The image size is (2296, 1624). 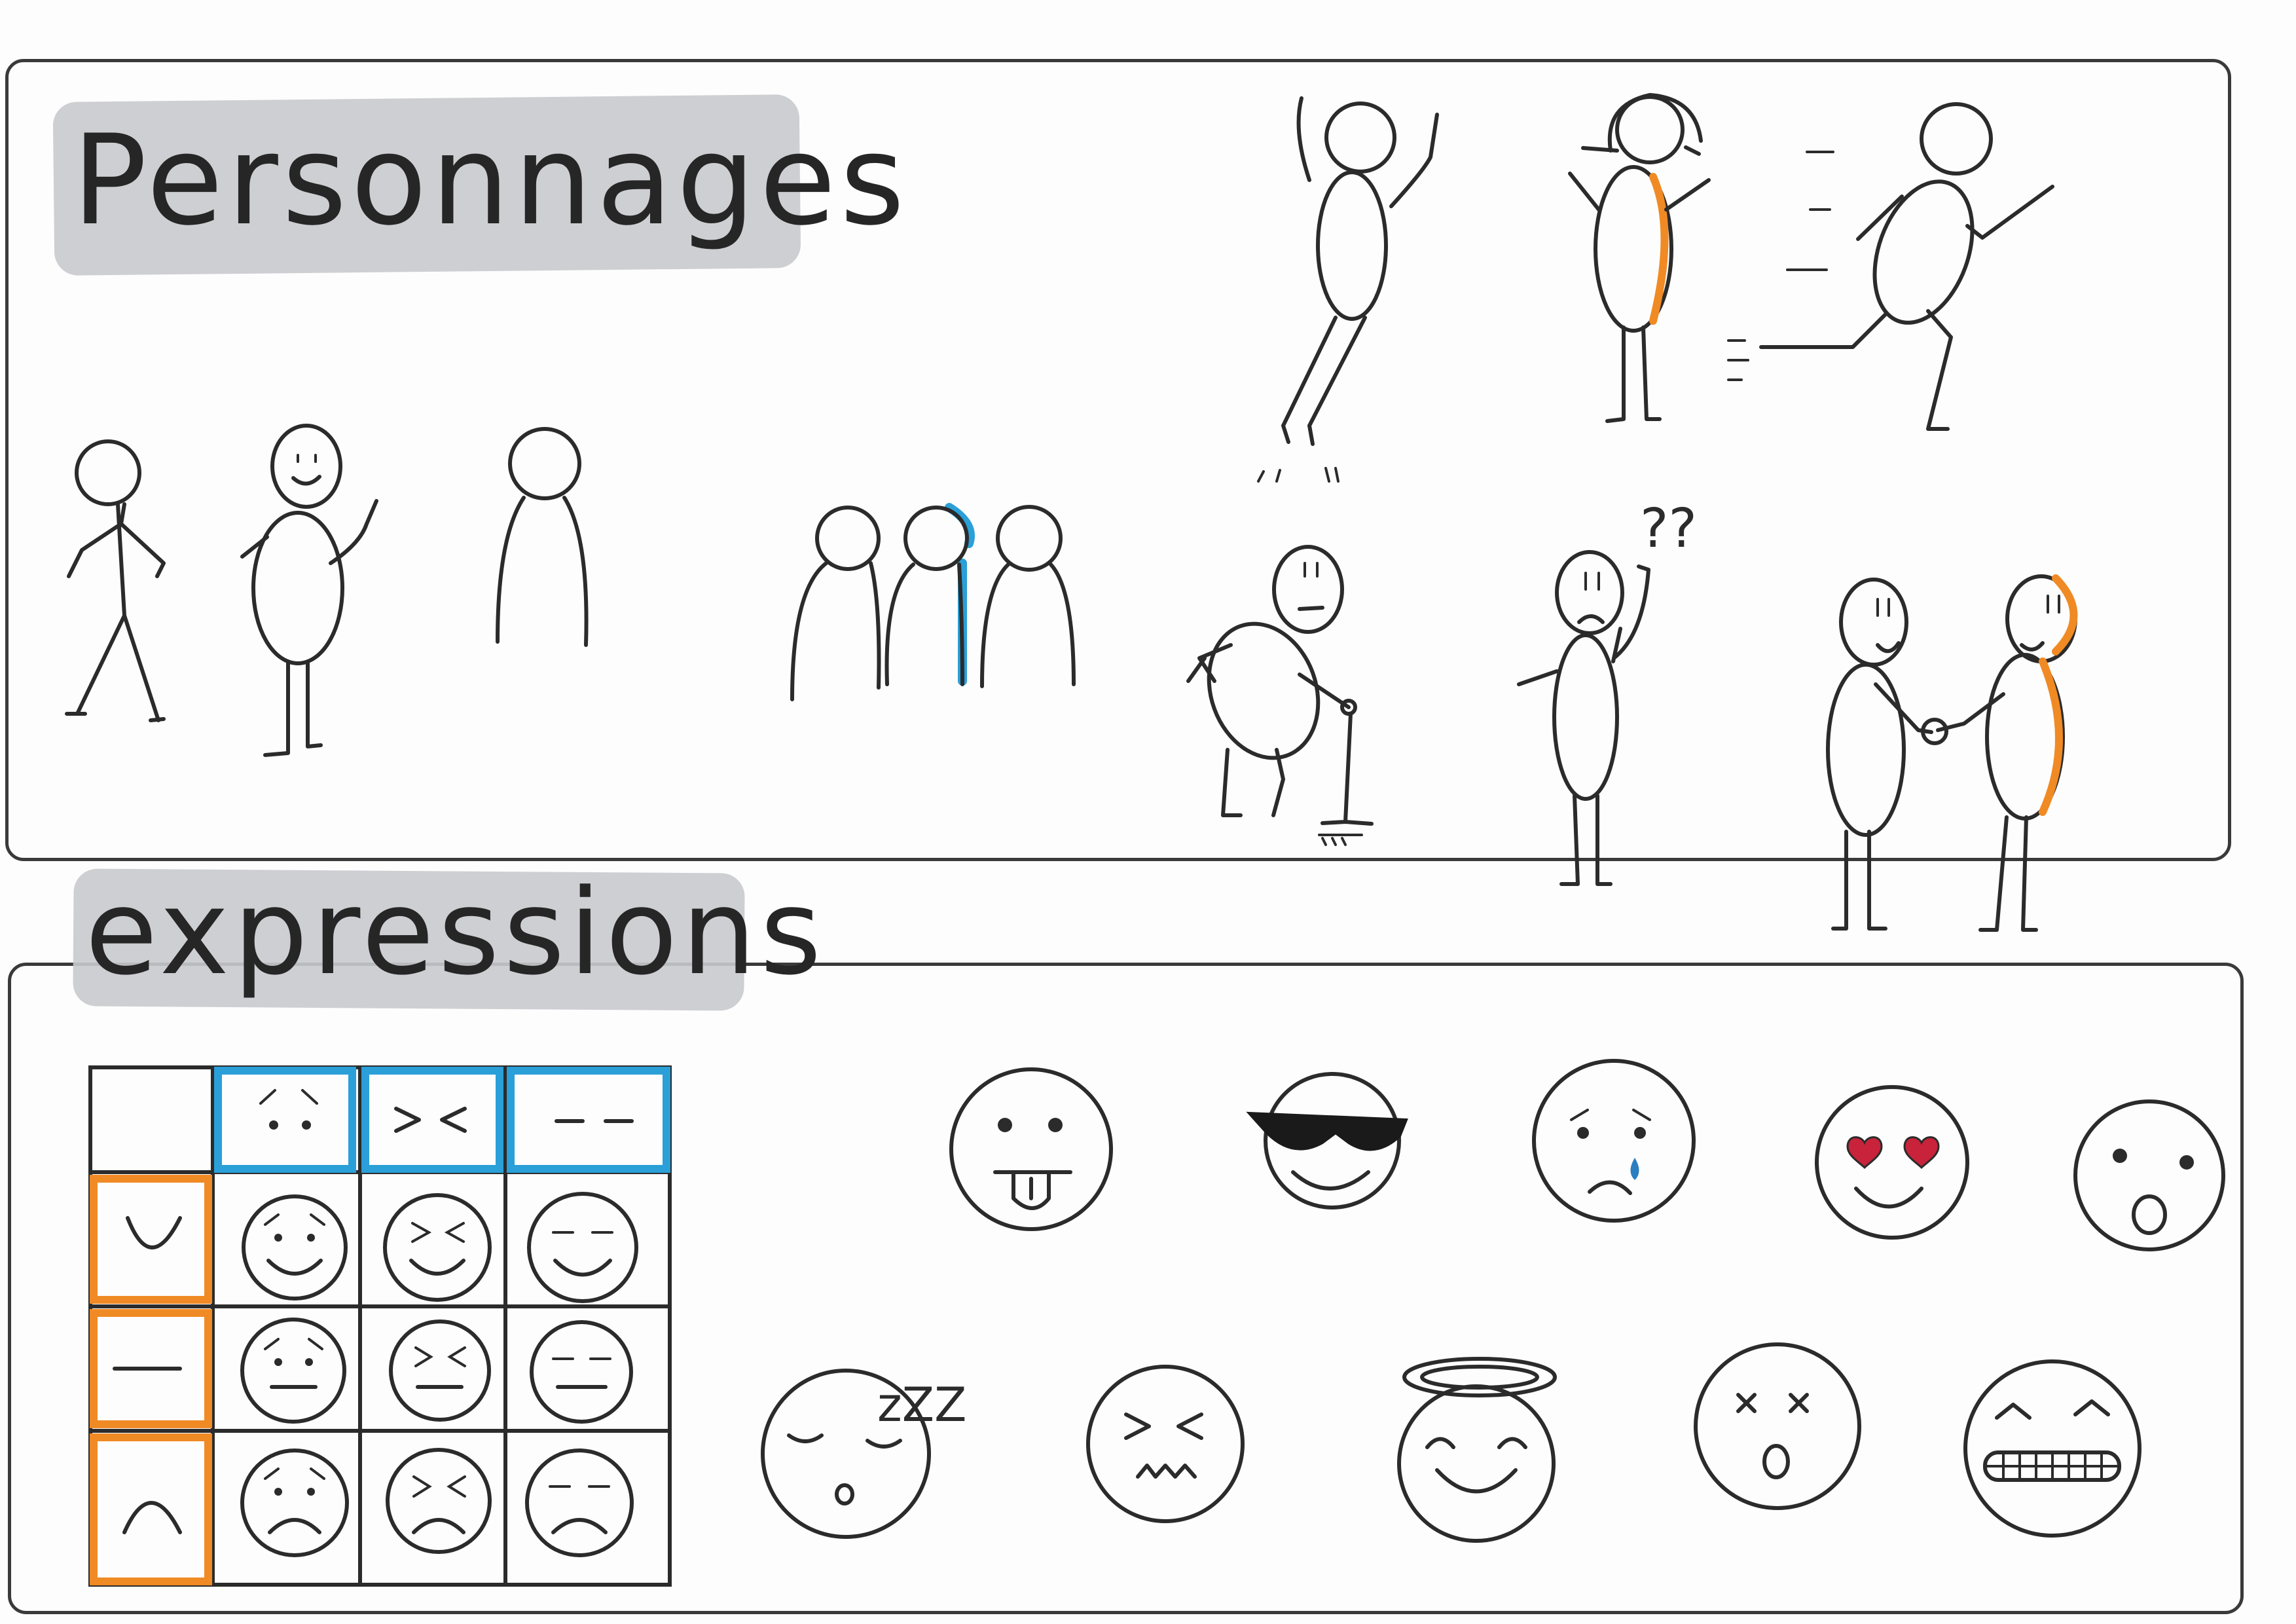 I want to click on frown-mouth-icon, so click(x=152, y=1517).